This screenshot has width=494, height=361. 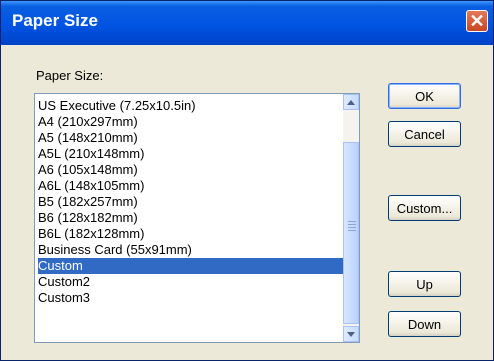 What do you see at coordinates (191, 106) in the screenshot?
I see `list-item: US Executive (7.25x10.5in)` at bounding box center [191, 106].